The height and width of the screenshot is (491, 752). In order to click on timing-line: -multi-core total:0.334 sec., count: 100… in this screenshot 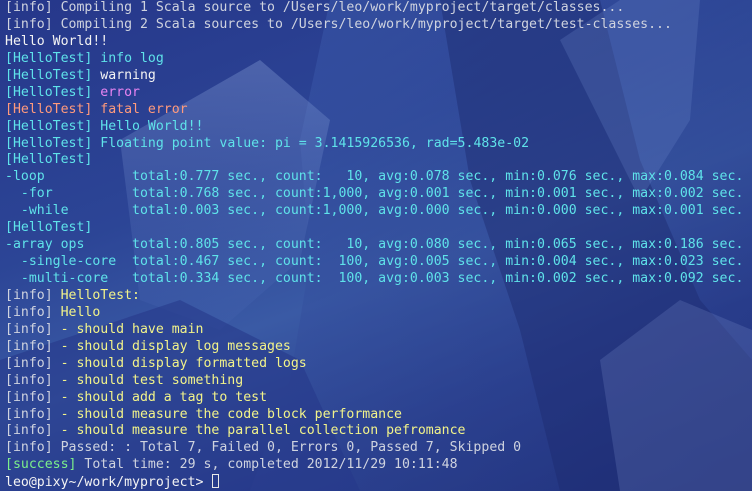, I will do `click(374, 278)`.